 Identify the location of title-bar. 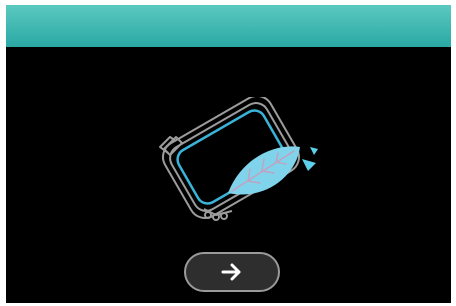
(228, 26).